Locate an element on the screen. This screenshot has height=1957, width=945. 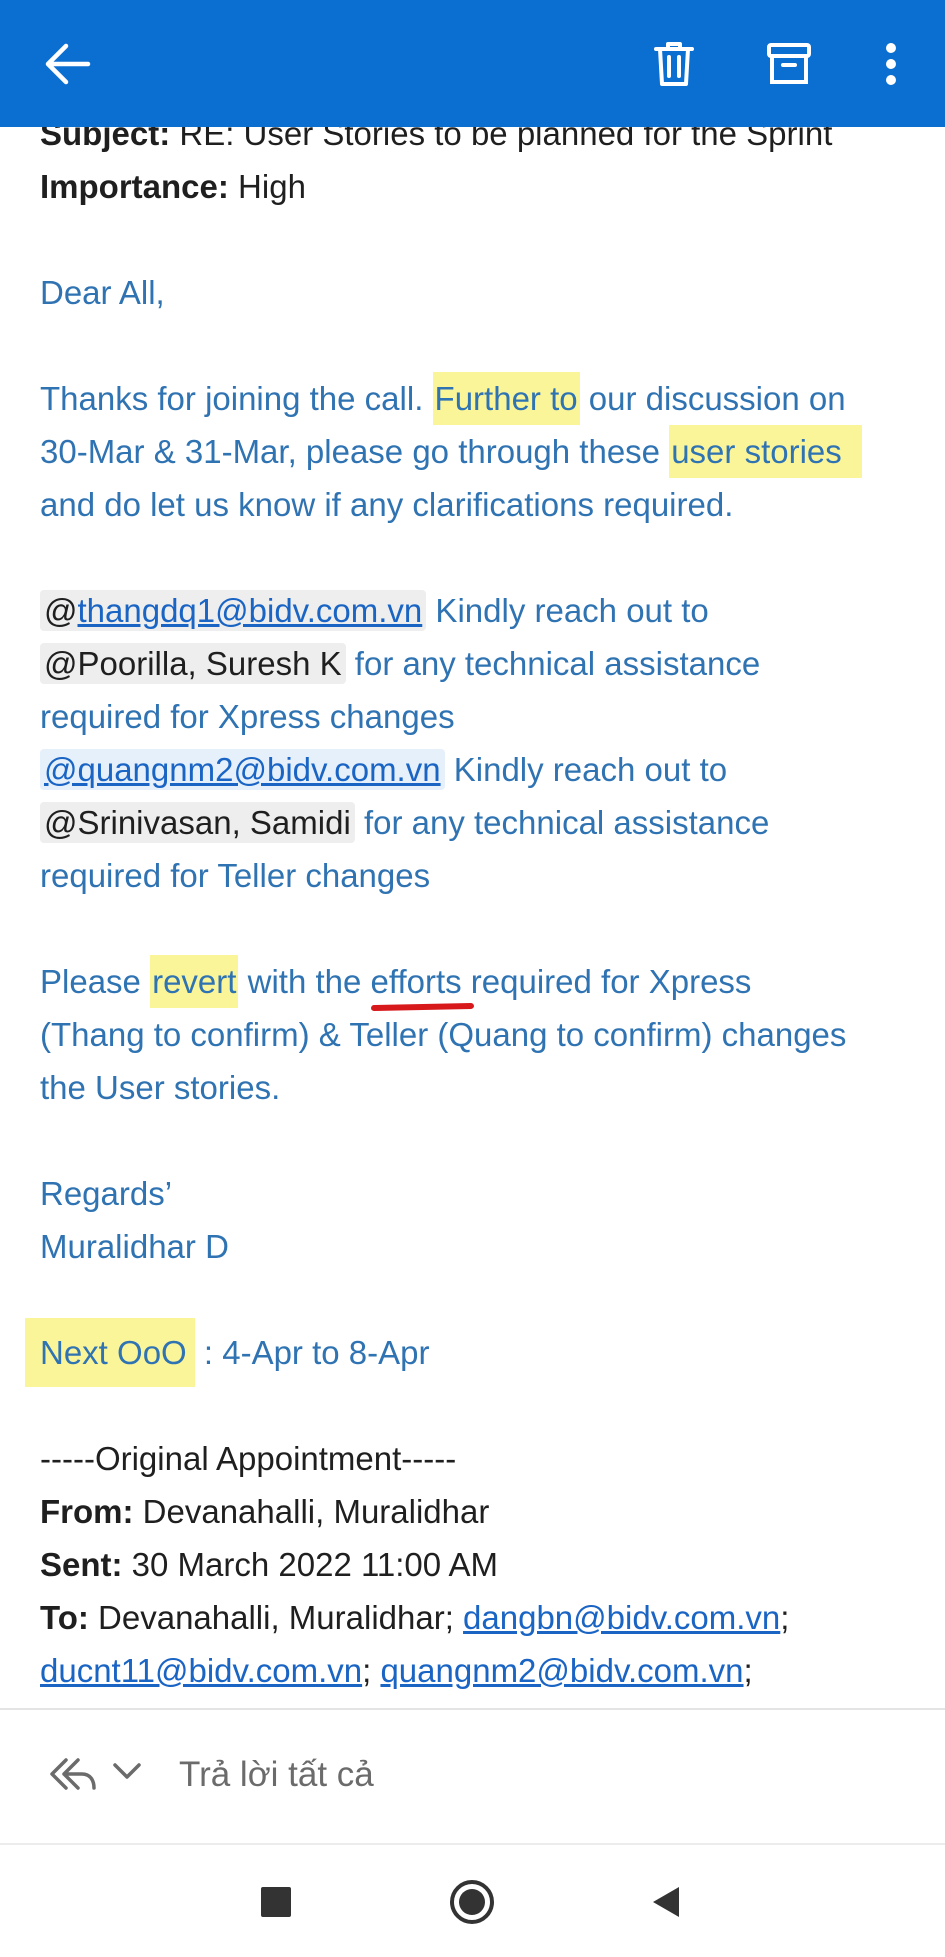
signature: Muralidhar D is located at coordinates (134, 1246).